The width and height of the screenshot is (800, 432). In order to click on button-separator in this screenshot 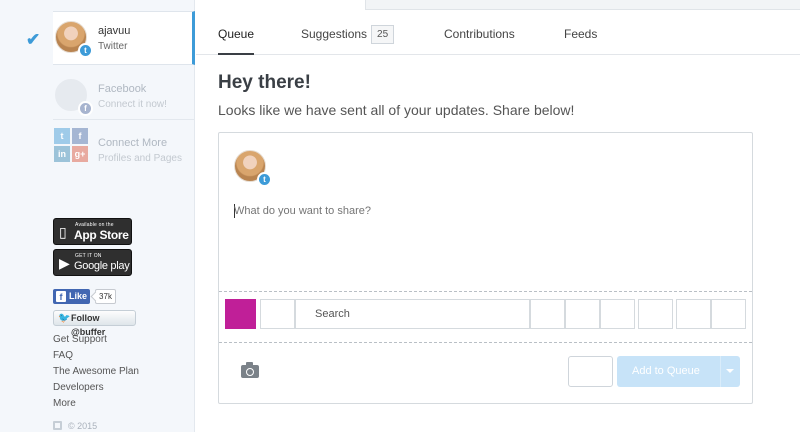, I will do `click(720, 371)`.